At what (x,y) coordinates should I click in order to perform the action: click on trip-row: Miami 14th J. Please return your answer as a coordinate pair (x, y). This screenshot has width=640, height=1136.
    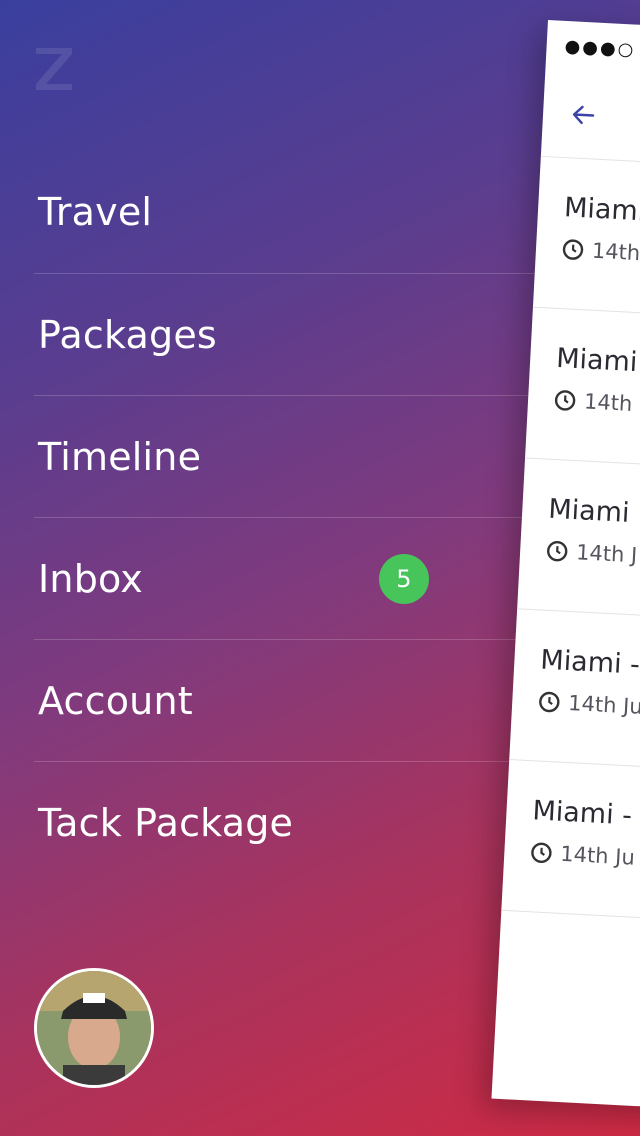
    Looking at the image, I should click on (578, 542).